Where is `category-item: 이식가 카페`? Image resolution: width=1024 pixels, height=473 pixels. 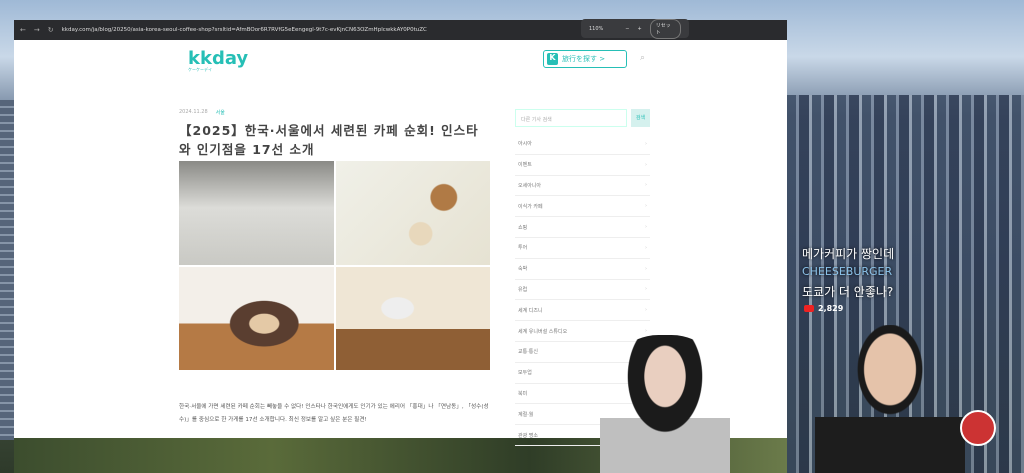
category-item: 이식가 카페 is located at coordinates (582, 207).